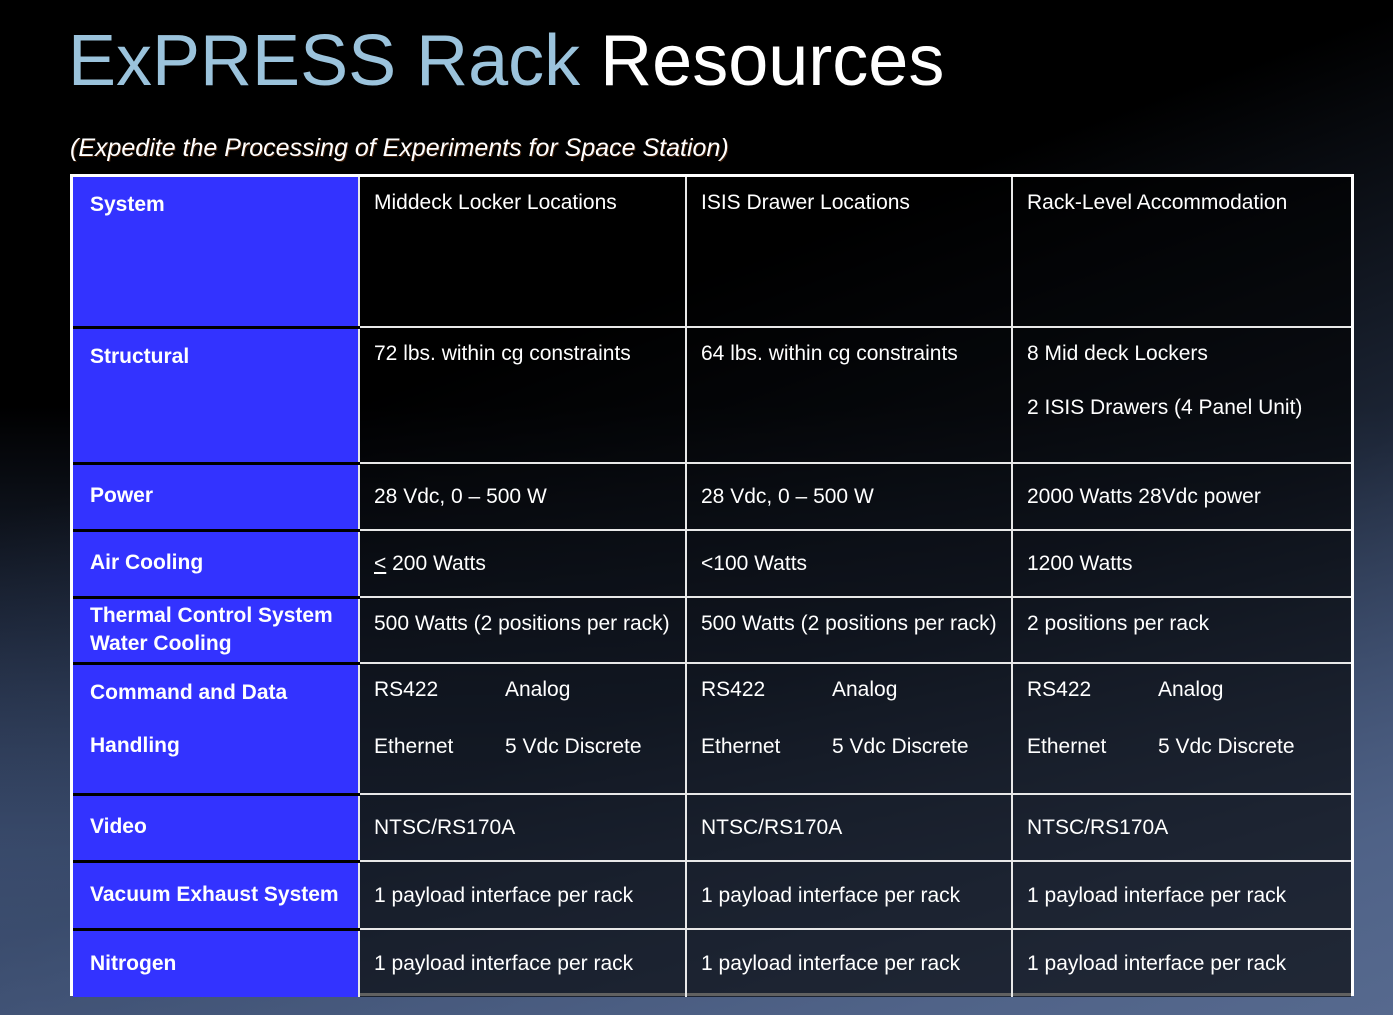 The image size is (1393, 1015). Describe the element at coordinates (1181, 963) in the screenshot. I see `cell-nitrogen-rack: 1 payload interface per rack` at that location.